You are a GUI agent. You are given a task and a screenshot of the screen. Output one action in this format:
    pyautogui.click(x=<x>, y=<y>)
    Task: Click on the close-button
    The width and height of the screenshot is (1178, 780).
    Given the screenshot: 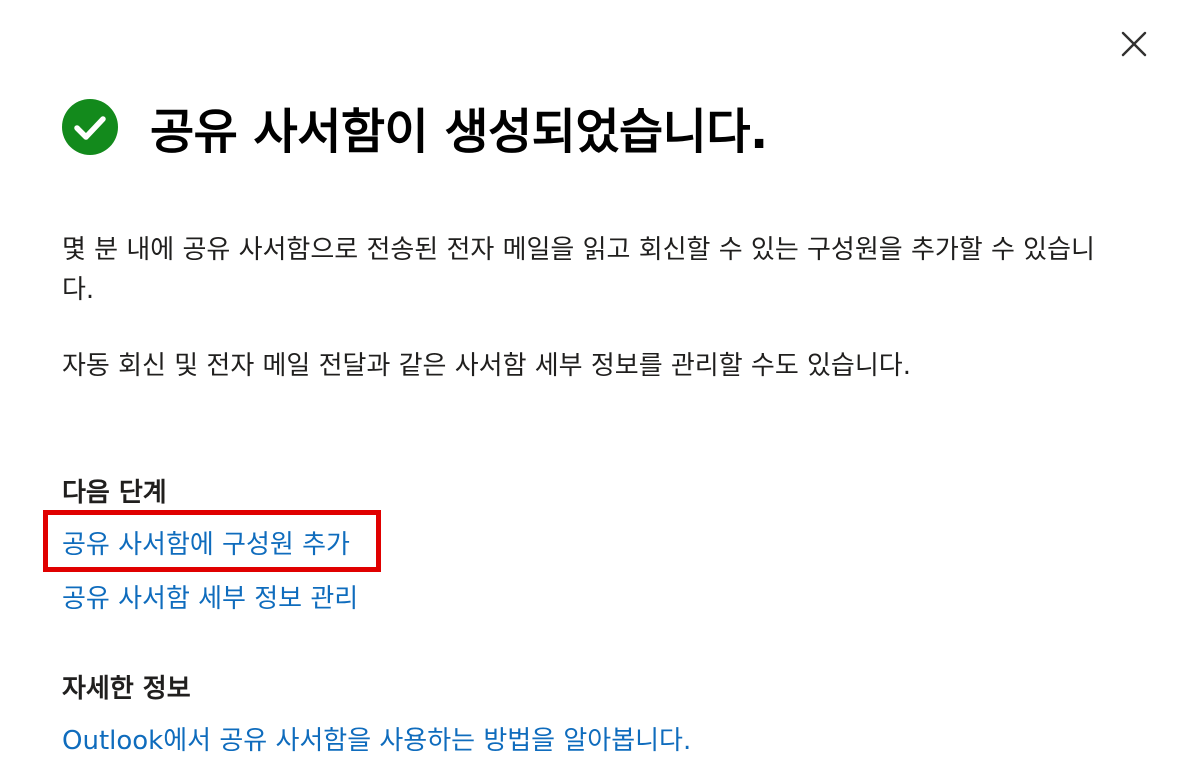 What is the action you would take?
    pyautogui.click(x=1134, y=44)
    